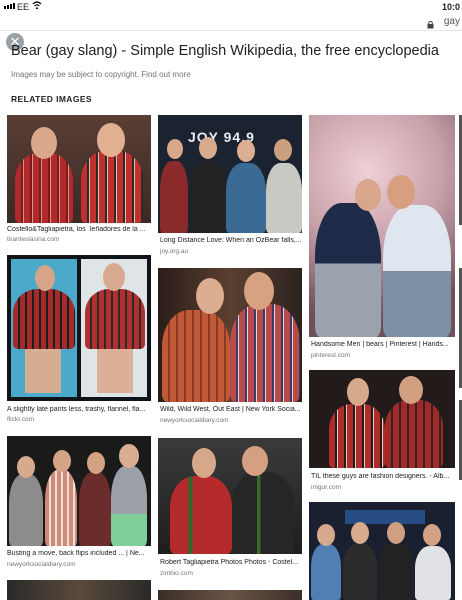  I want to click on carrier-label: EE, so click(23, 7).